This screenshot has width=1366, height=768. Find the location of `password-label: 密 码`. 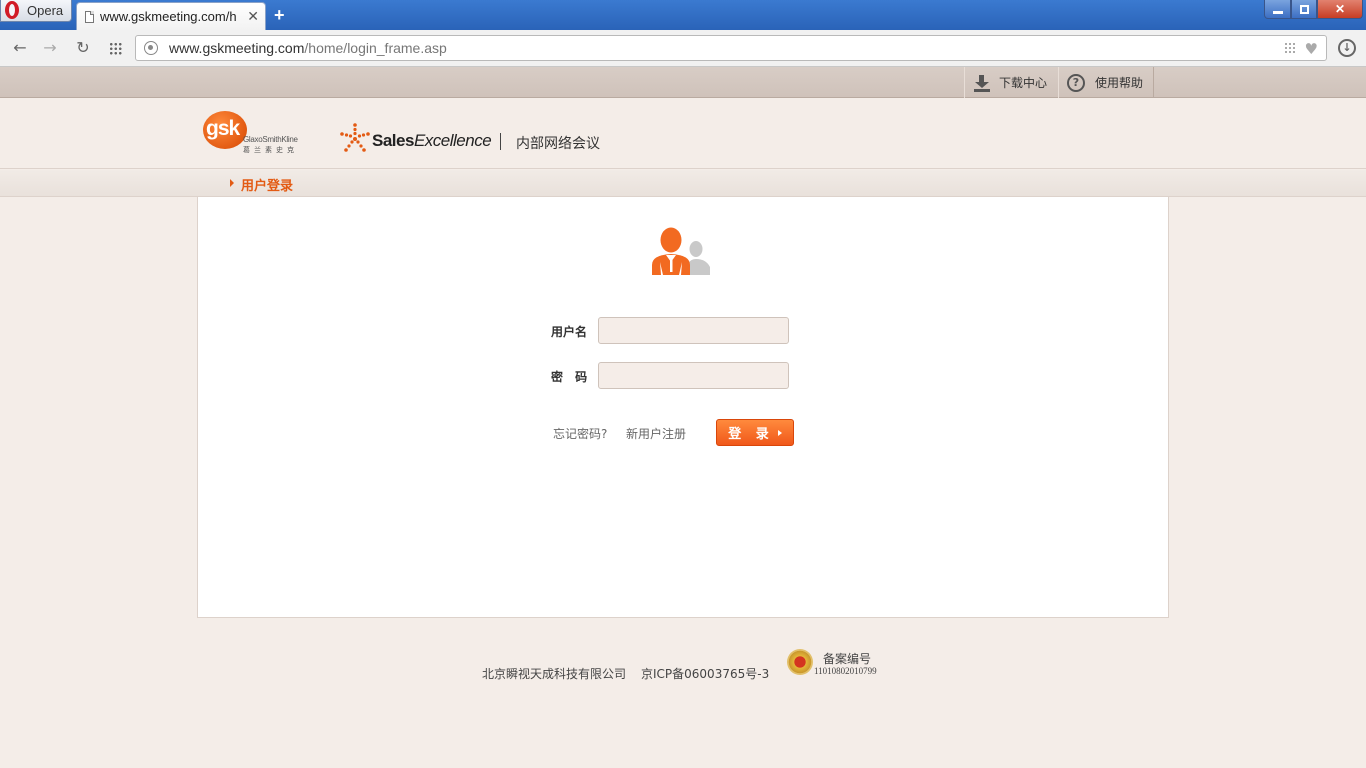

password-label: 密 码 is located at coordinates (571, 377).